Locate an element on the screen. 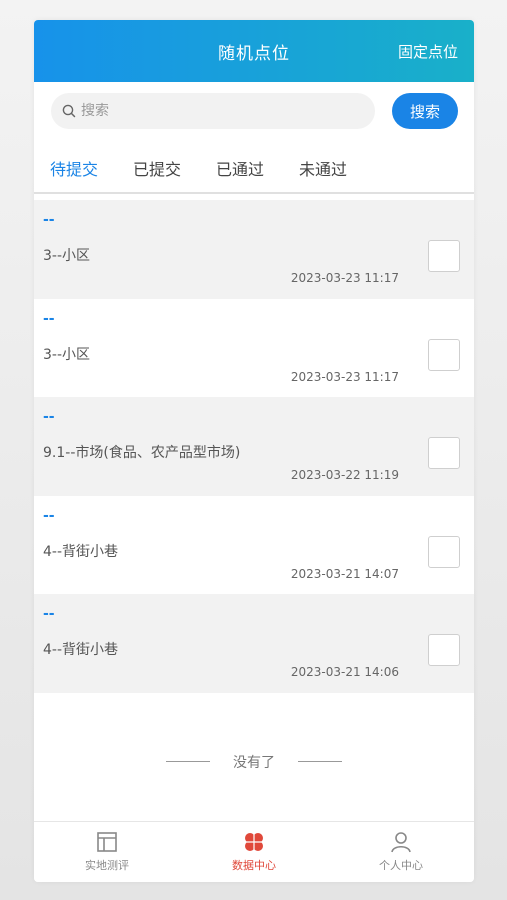 The height and width of the screenshot is (900, 507). status-tabs: 待提交 已提交 已通过 未通过 is located at coordinates (254, 167).